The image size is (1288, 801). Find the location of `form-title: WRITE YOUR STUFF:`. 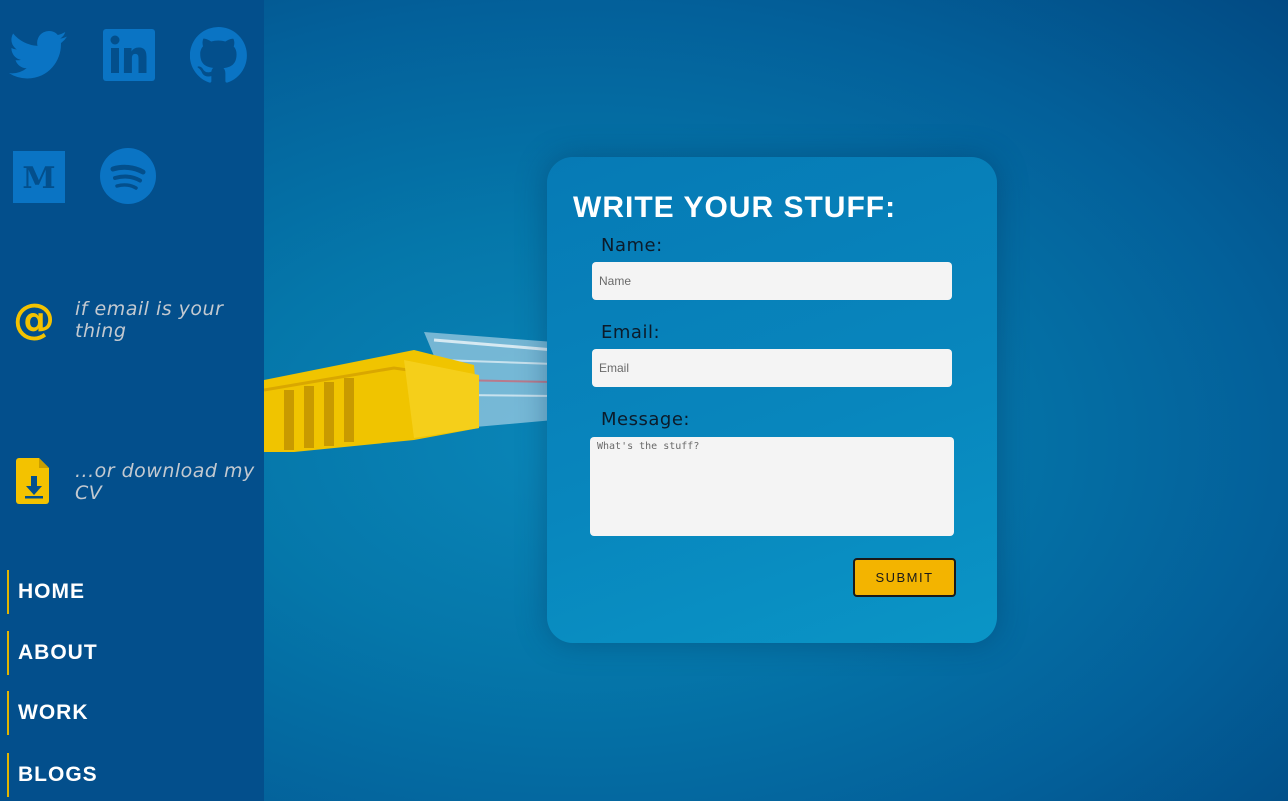

form-title: WRITE YOUR STUFF: is located at coordinates (735, 207).